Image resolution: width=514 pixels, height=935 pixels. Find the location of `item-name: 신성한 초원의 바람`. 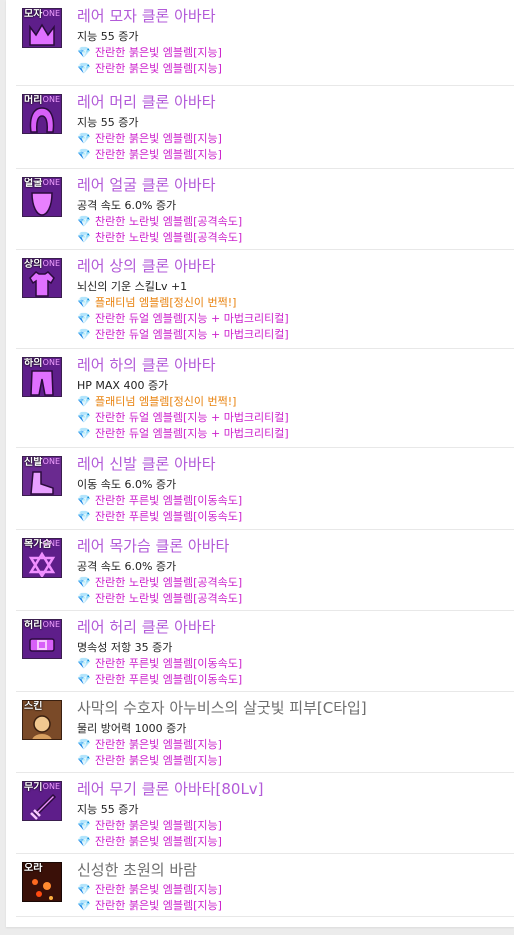

item-name: 신성한 초원의 바람 is located at coordinates (149, 870).